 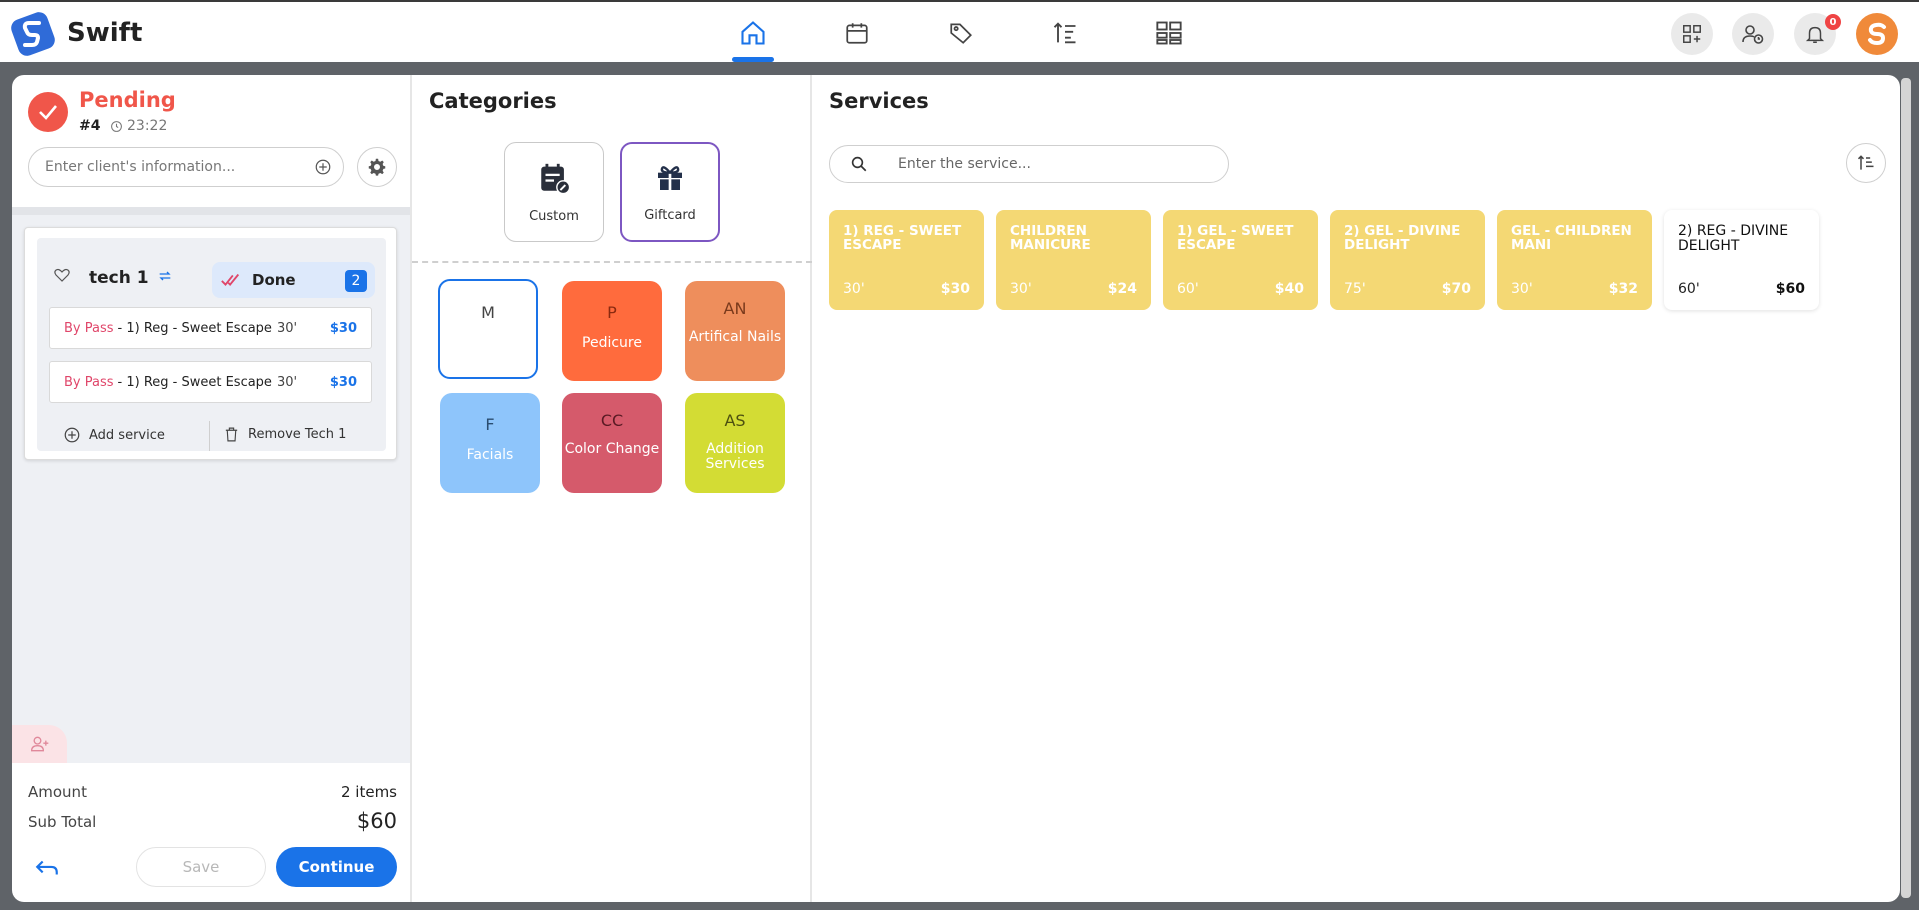 What do you see at coordinates (490, 424) in the screenshot?
I see `category-abbr: F` at bounding box center [490, 424].